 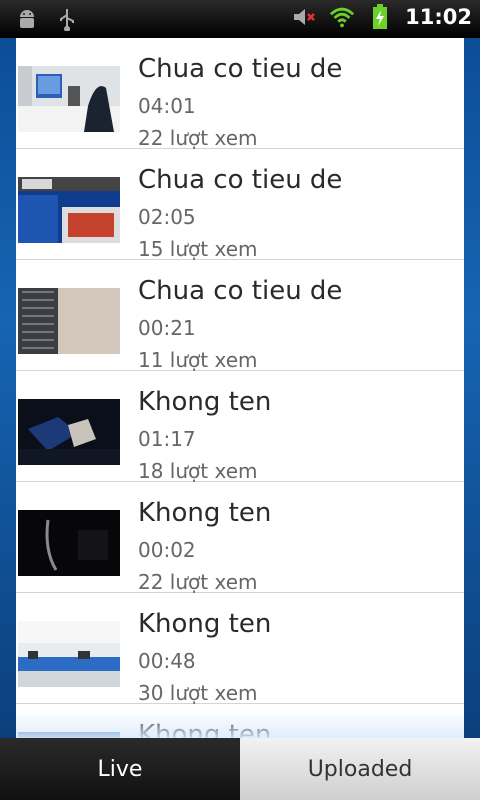 What do you see at coordinates (198, 693) in the screenshot?
I see `video-views: 30 lượt xem` at bounding box center [198, 693].